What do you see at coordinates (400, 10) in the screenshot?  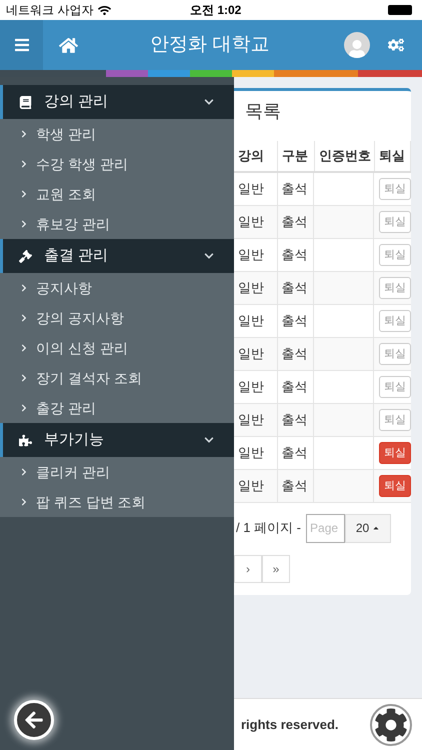 I see `battery-icon` at bounding box center [400, 10].